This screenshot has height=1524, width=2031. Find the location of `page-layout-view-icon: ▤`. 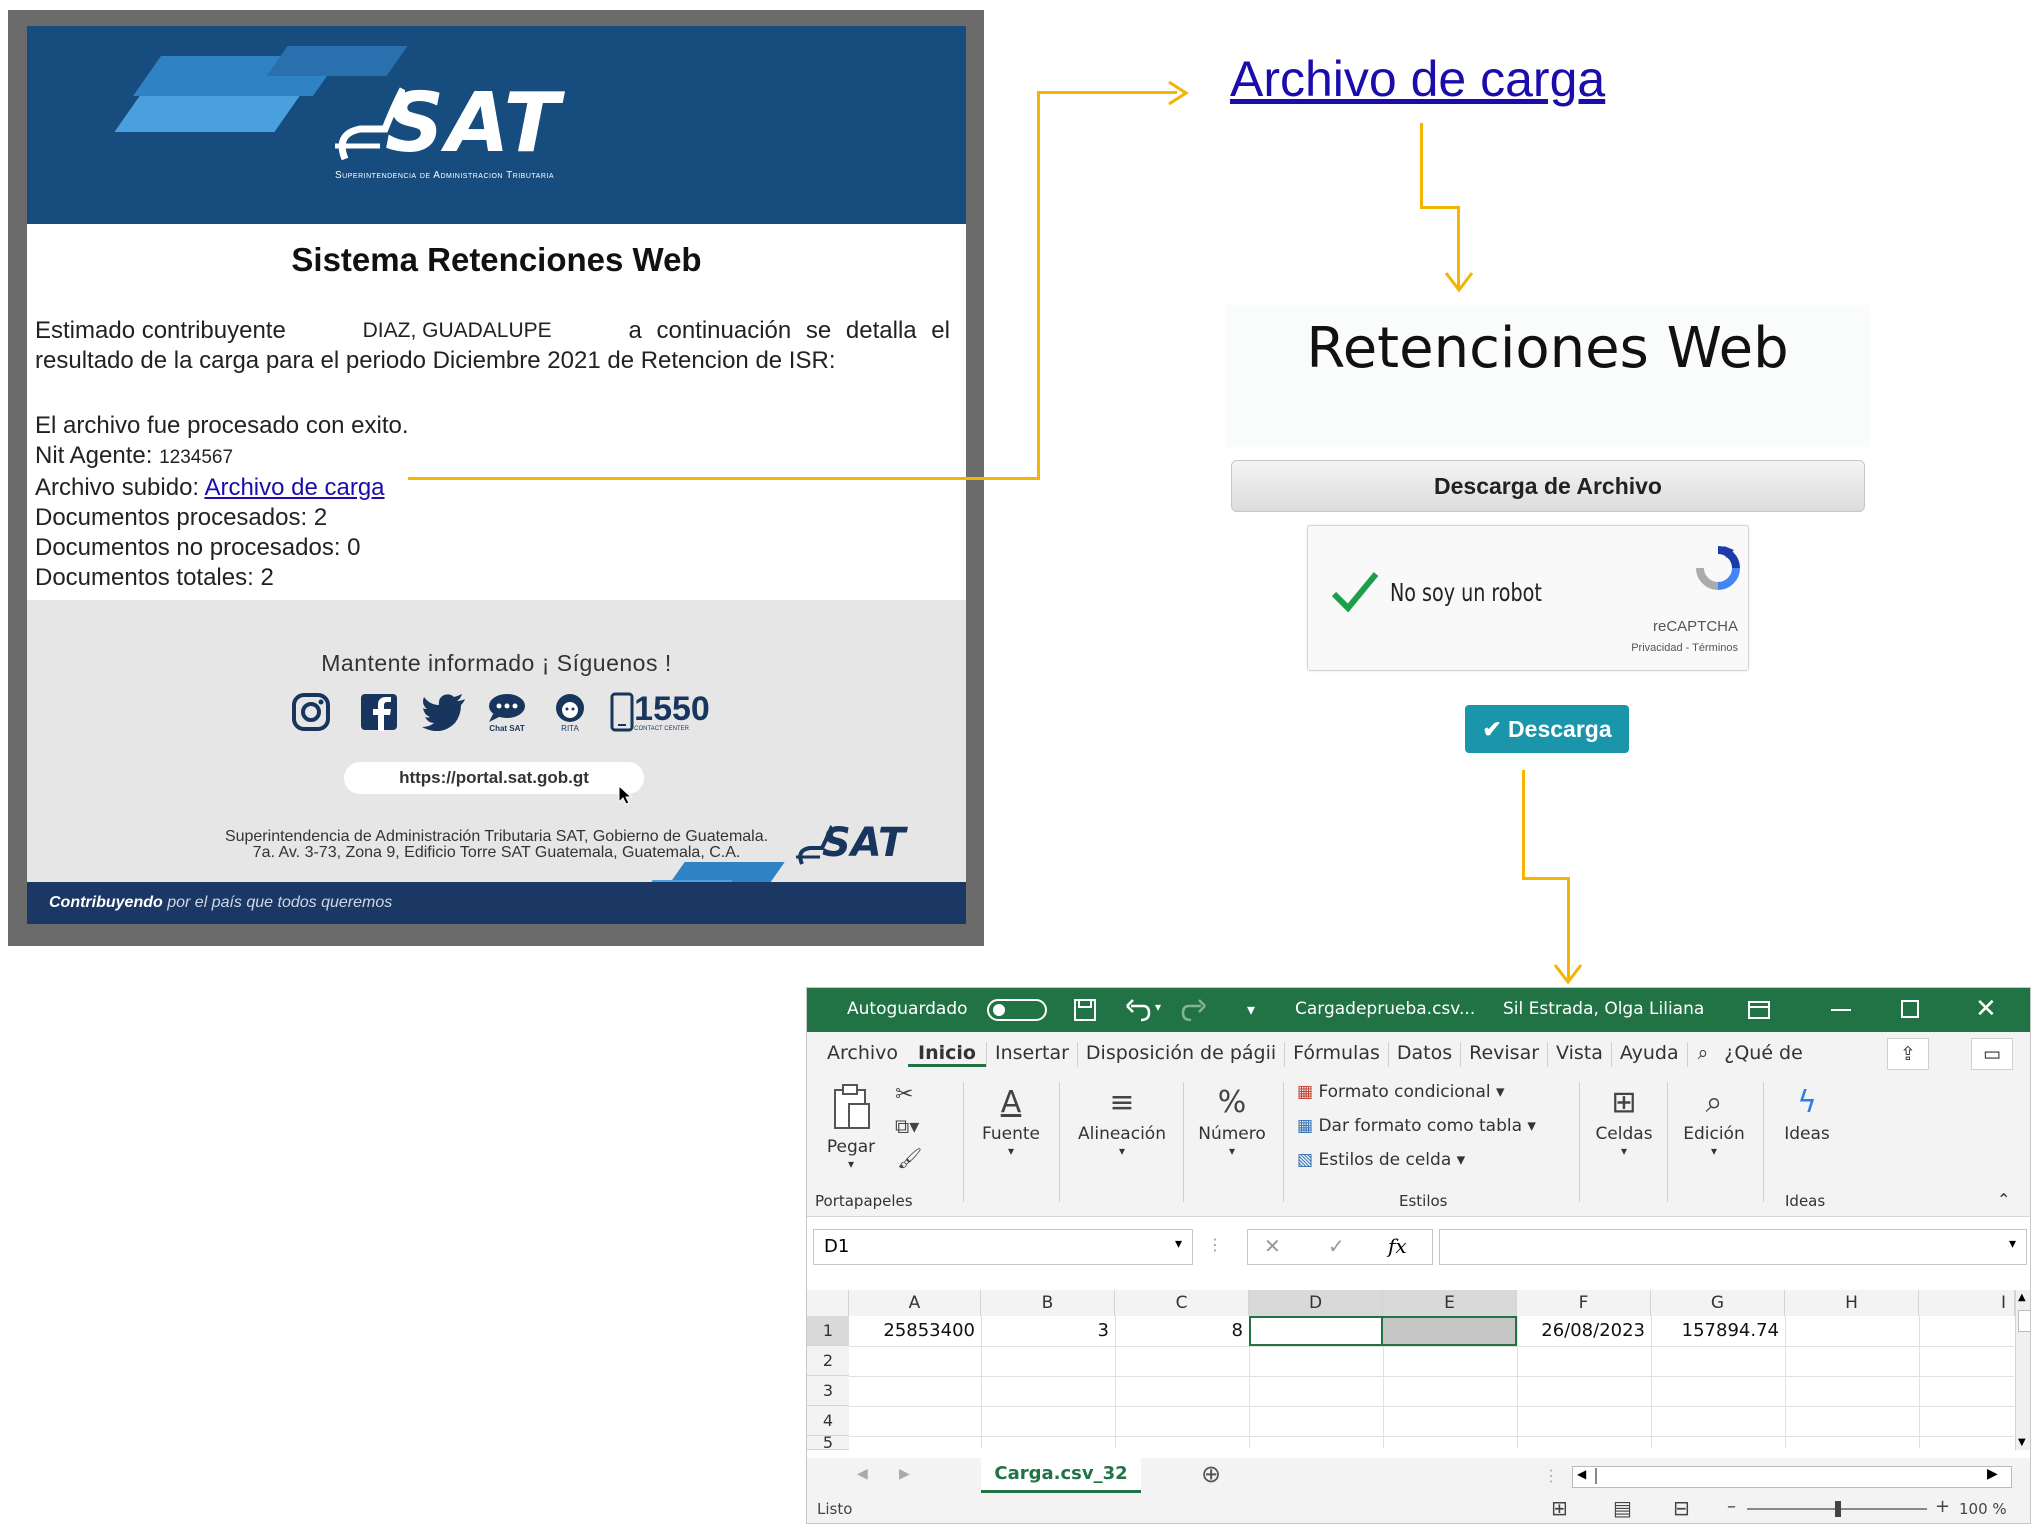

page-layout-view-icon: ▤ is located at coordinates (1622, 1508).